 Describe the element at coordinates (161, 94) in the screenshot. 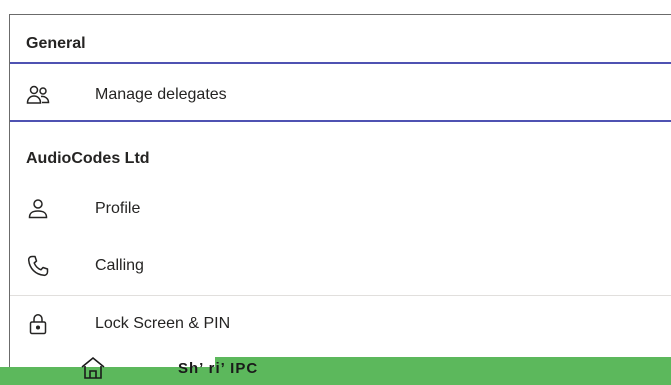

I see `manage-delegates-label: Manage delegates` at that location.